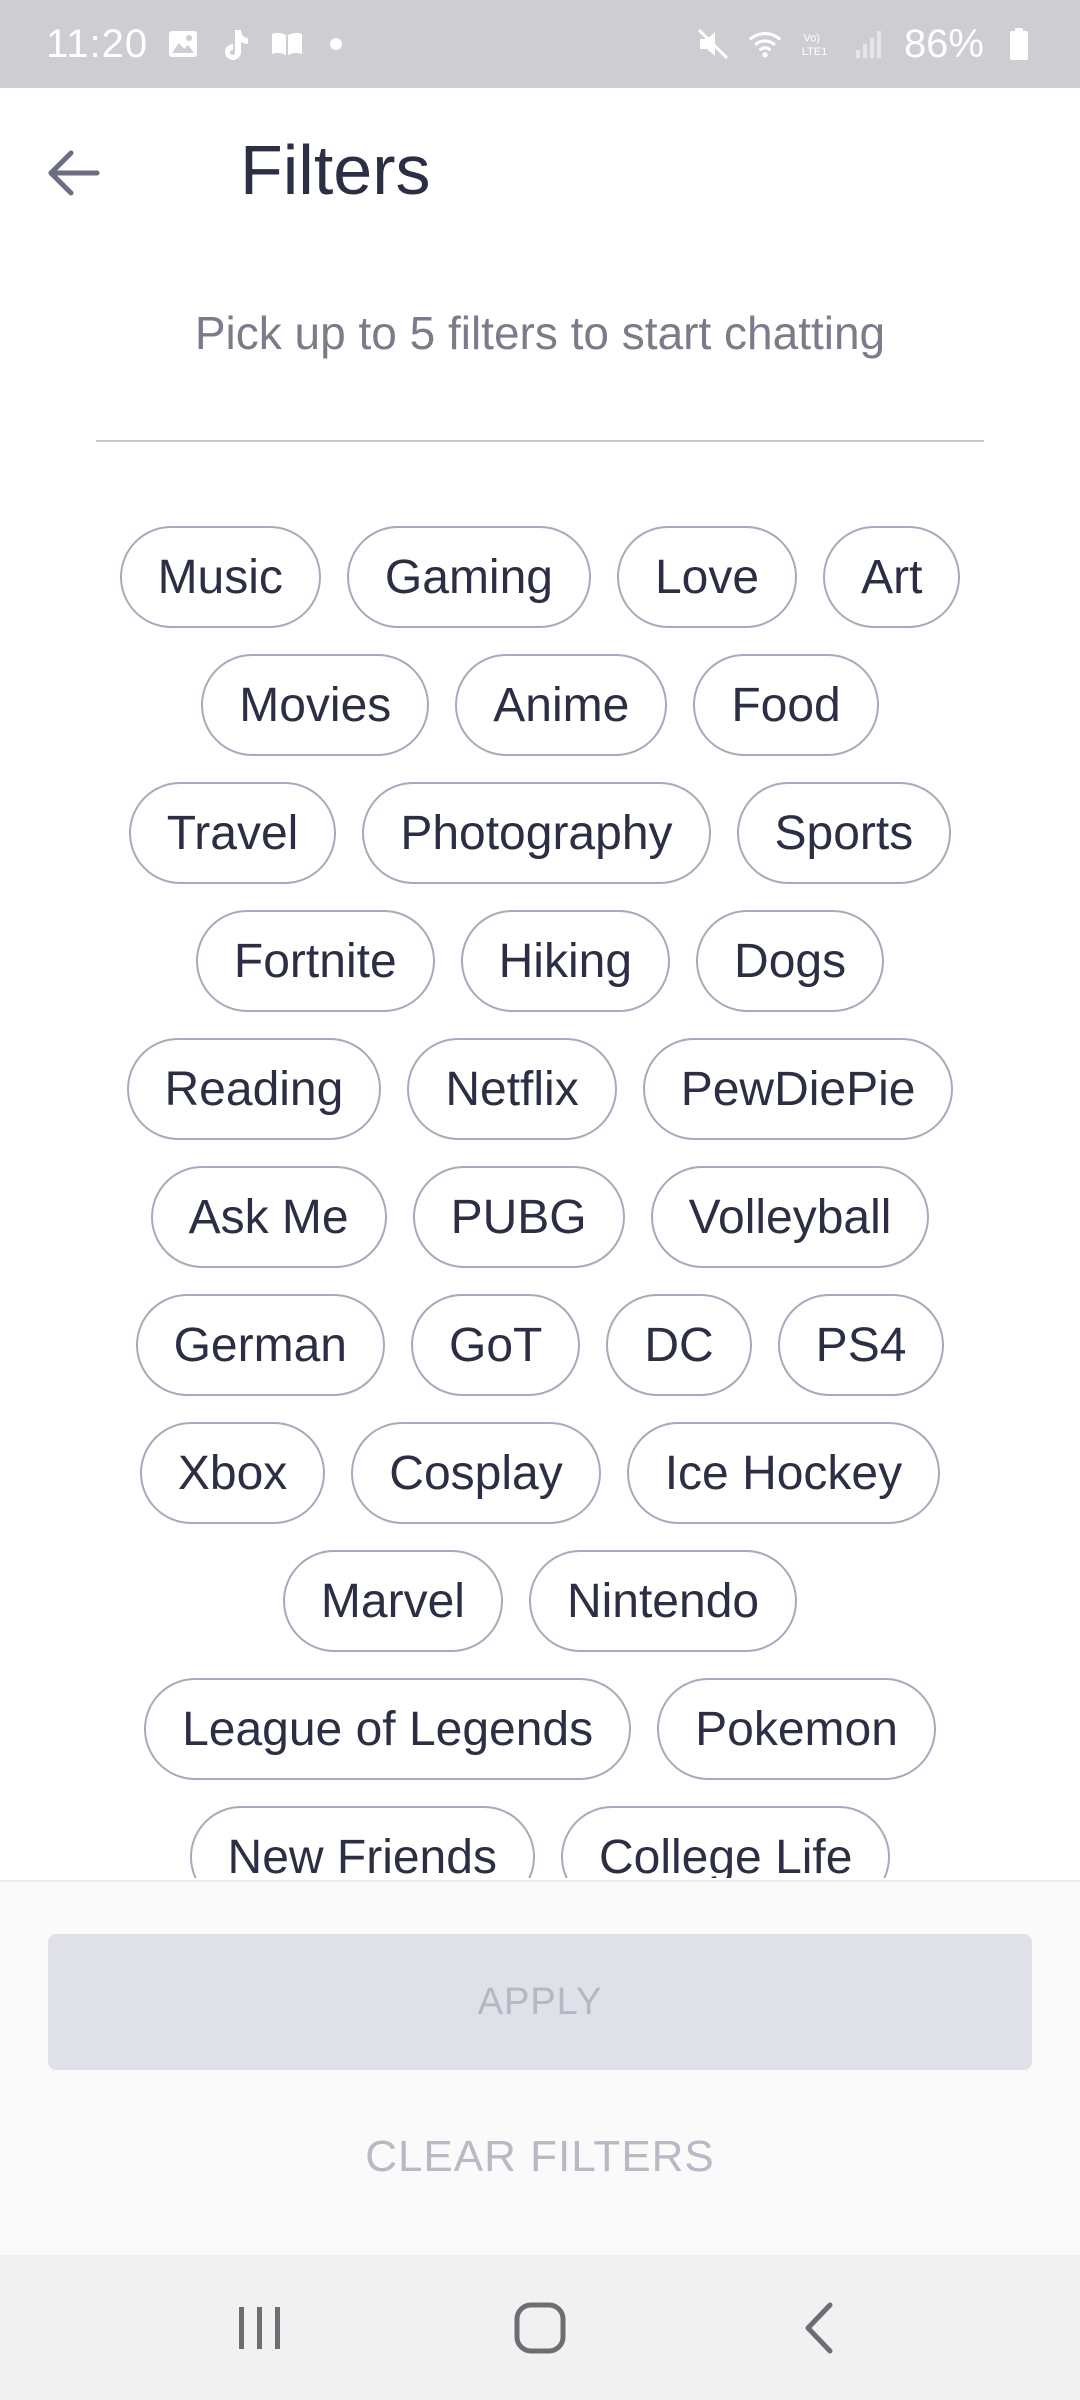  I want to click on arrow-left-icon, so click(74, 173).